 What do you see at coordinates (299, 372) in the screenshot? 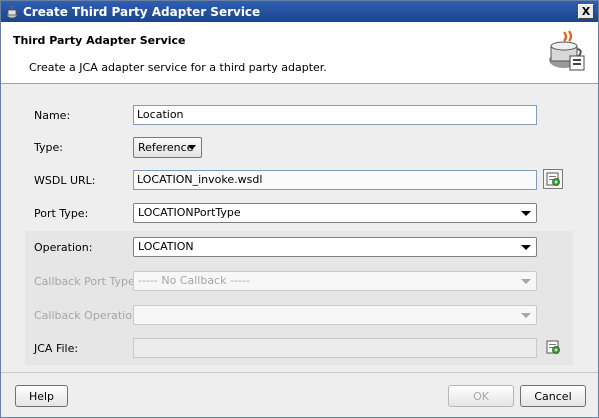
I see `footer-divider` at bounding box center [299, 372].